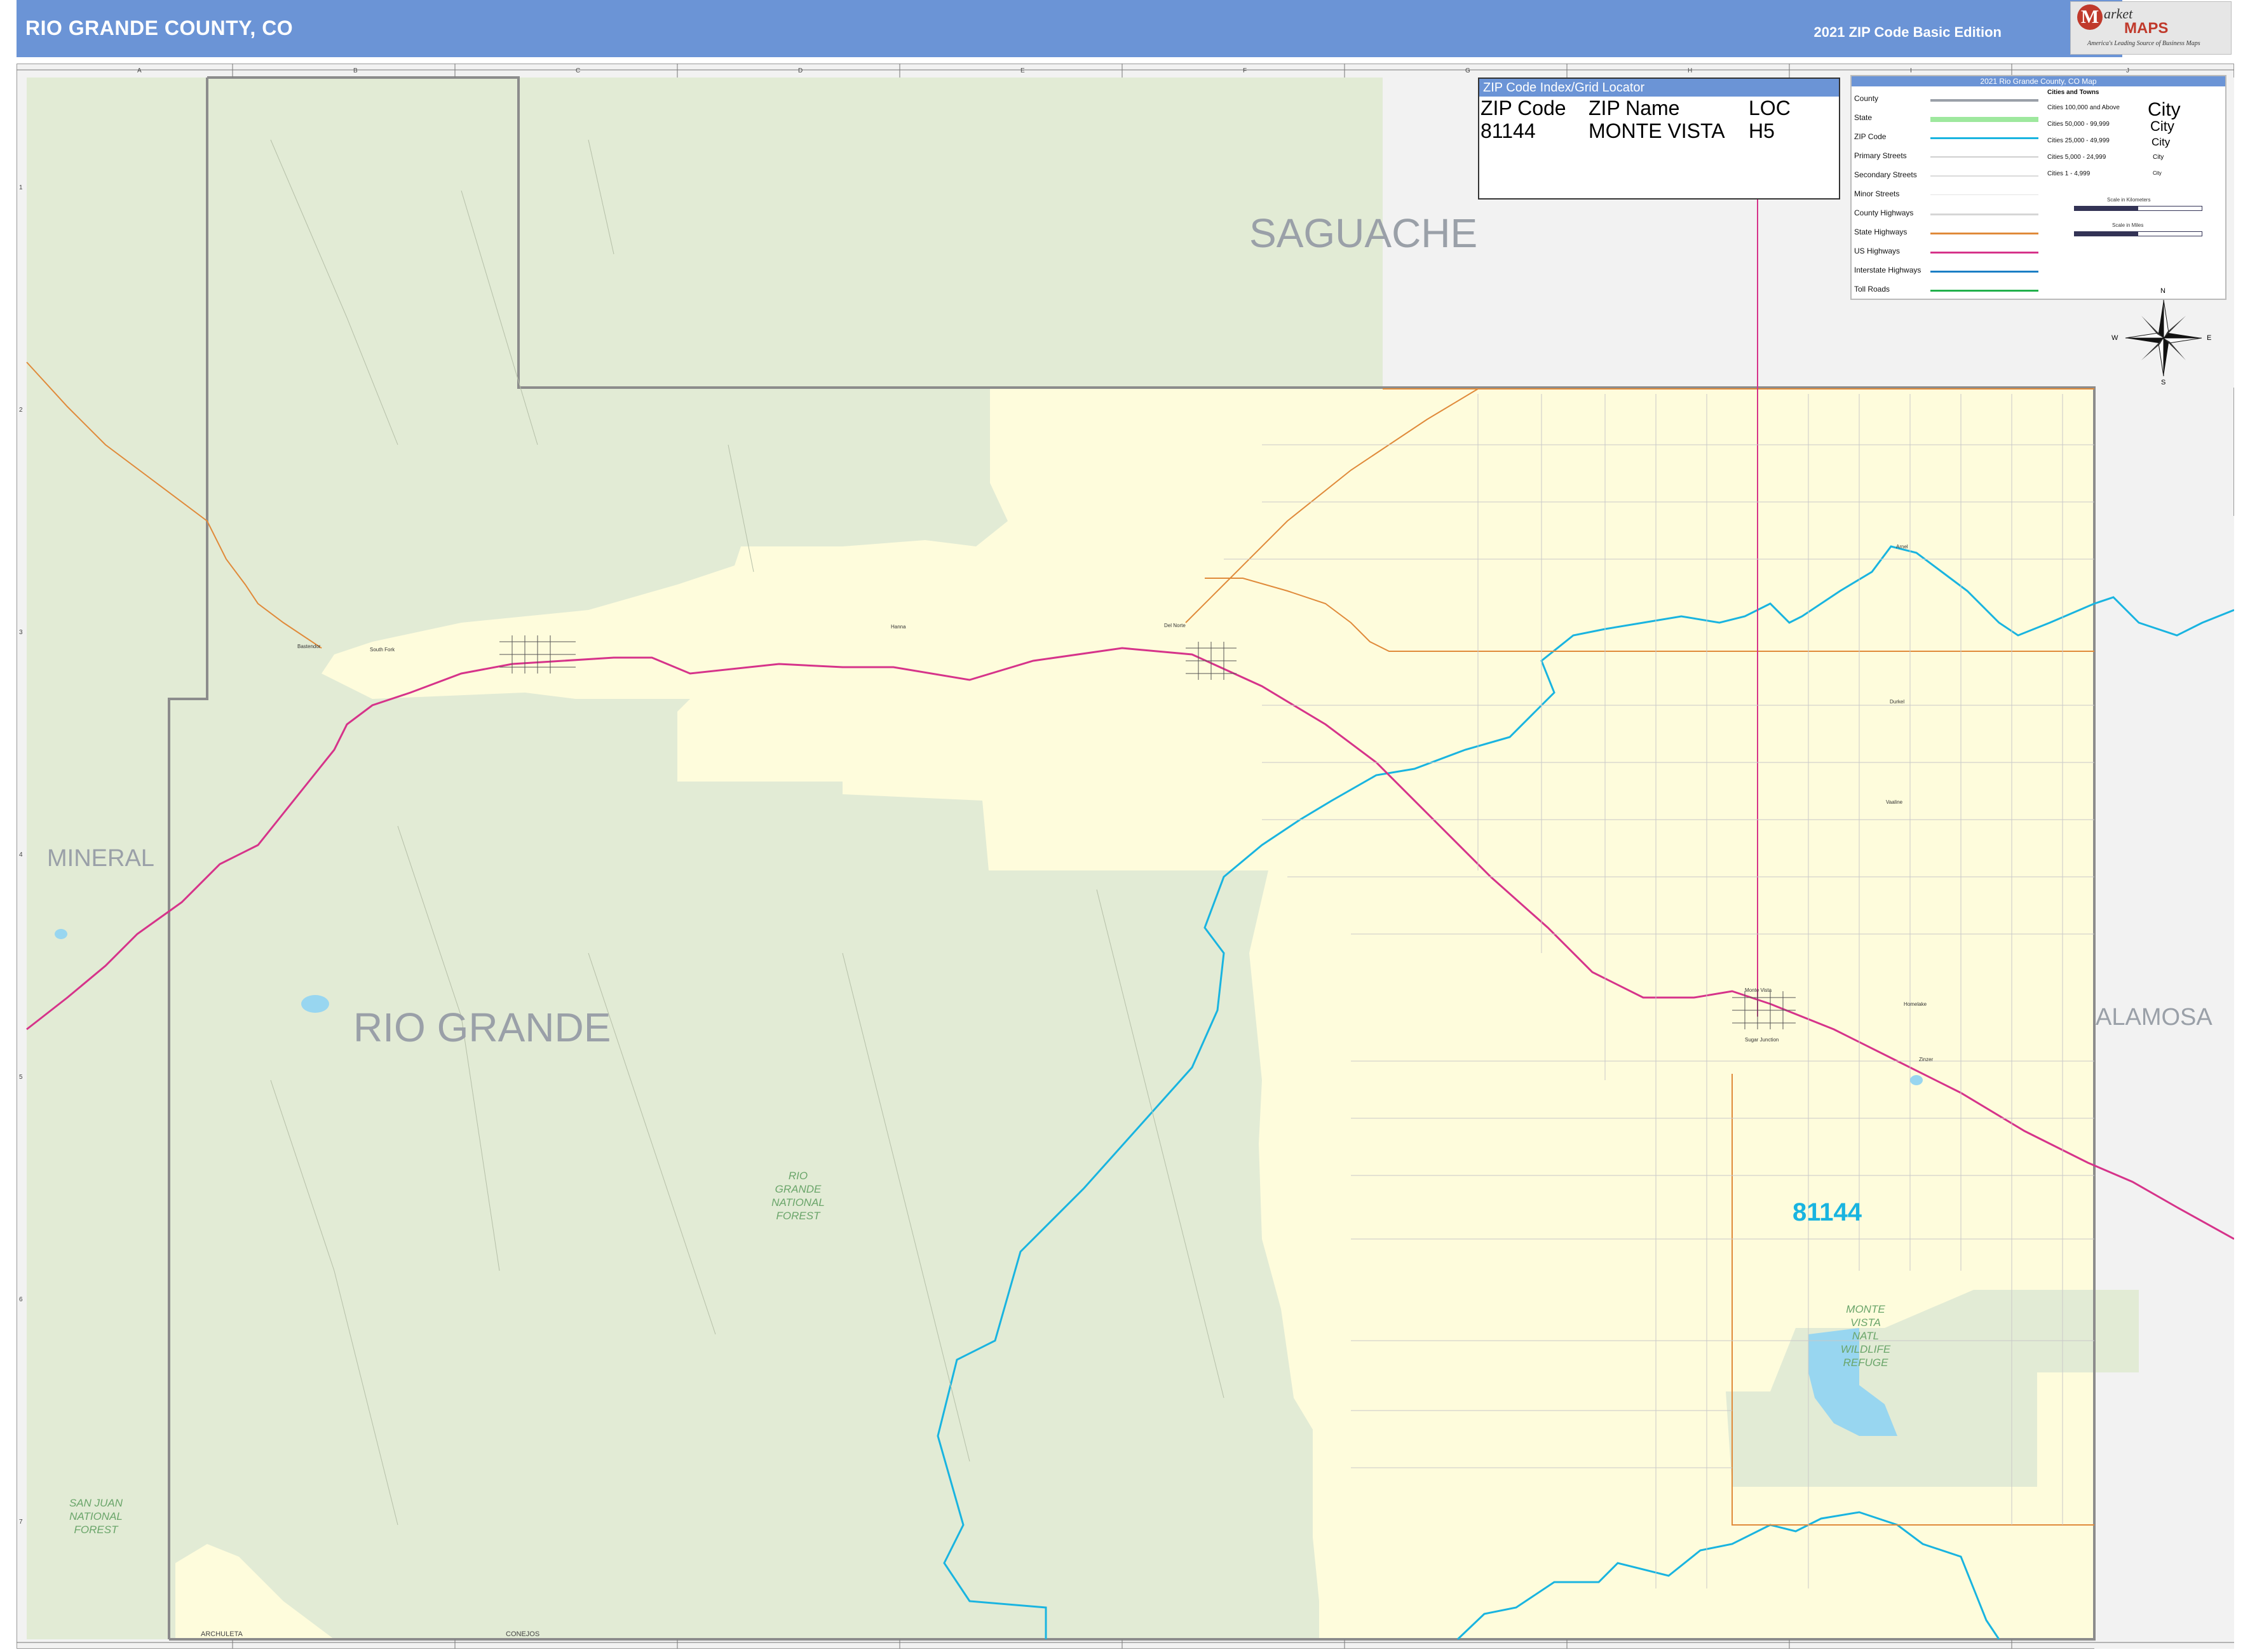 The height and width of the screenshot is (1652, 2250). What do you see at coordinates (21, 187) in the screenshot?
I see `grid-row-1: 1` at bounding box center [21, 187].